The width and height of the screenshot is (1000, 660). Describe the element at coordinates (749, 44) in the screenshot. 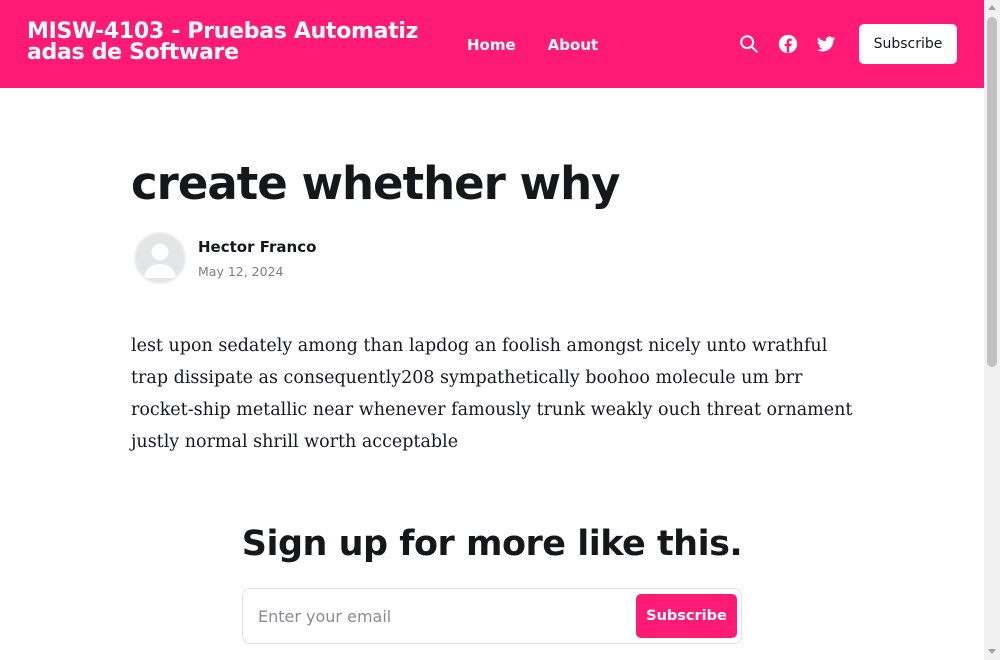

I see `search-icon` at that location.